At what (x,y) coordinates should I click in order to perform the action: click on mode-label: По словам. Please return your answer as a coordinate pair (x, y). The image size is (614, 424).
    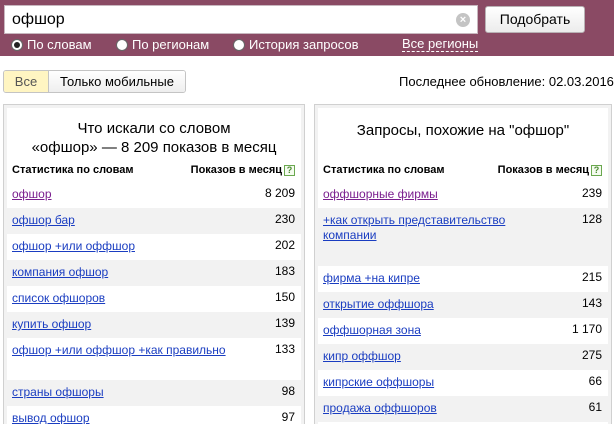
    Looking at the image, I should click on (59, 44).